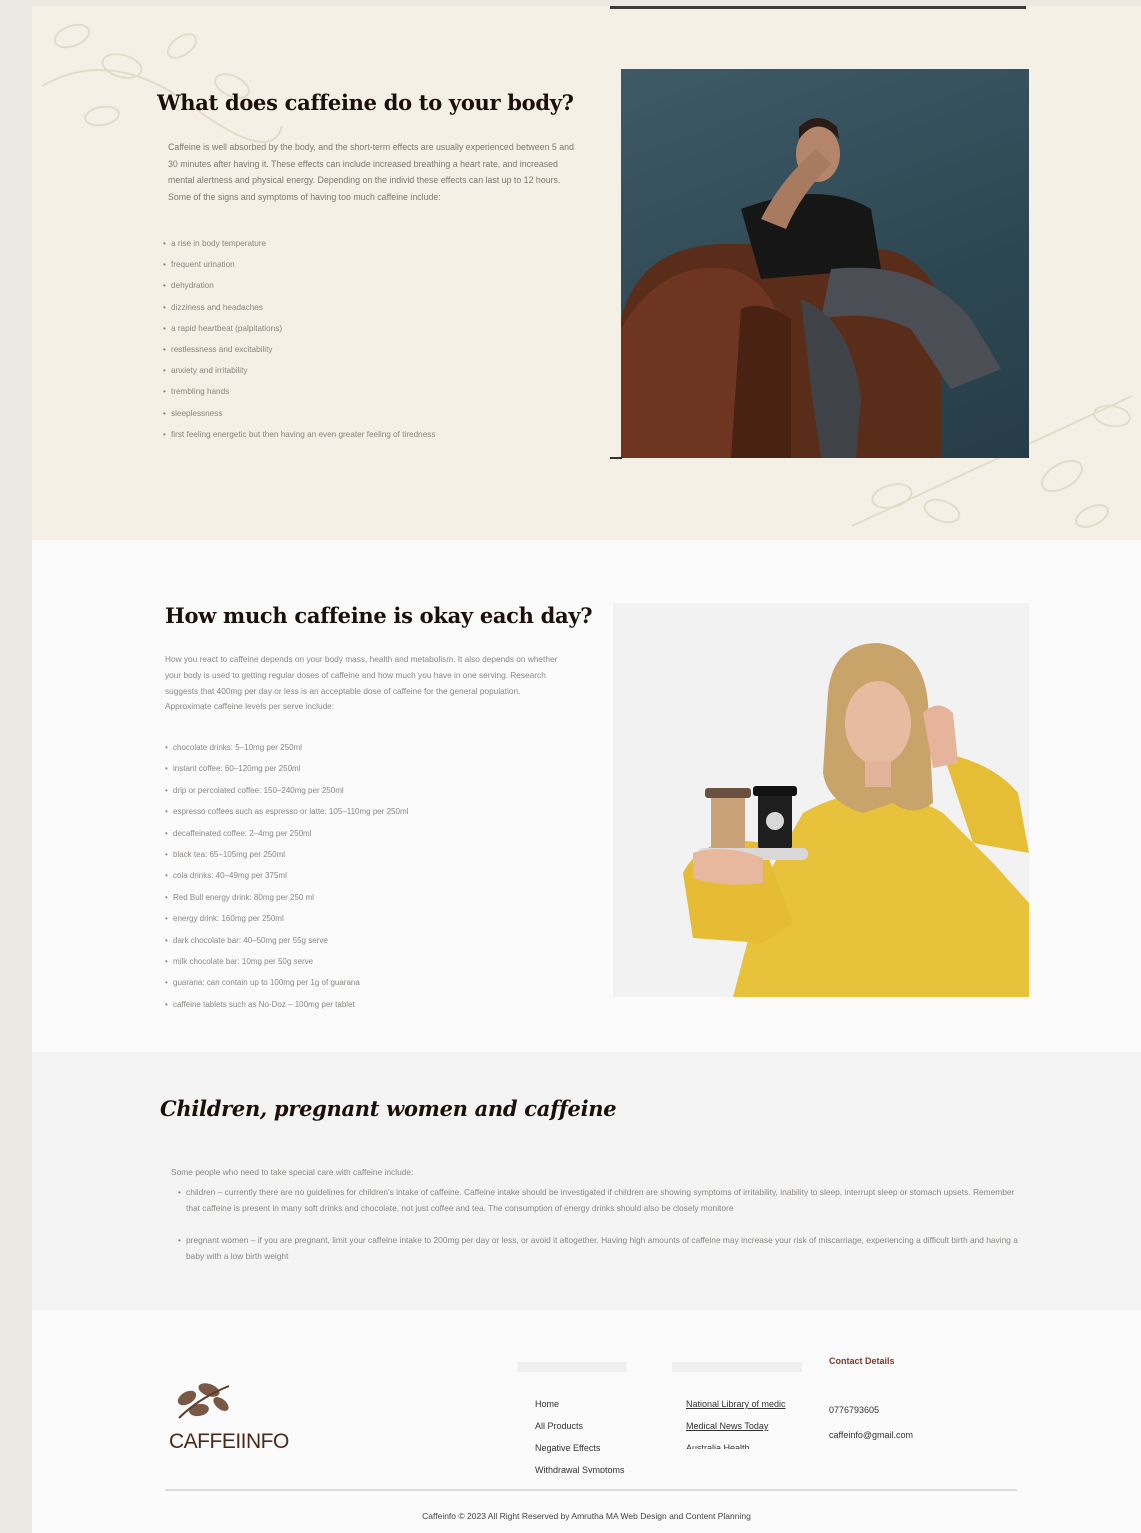 The width and height of the screenshot is (1141, 1533). Describe the element at coordinates (299, 313) in the screenshot. I see `list-item: dizziness and headaches` at that location.